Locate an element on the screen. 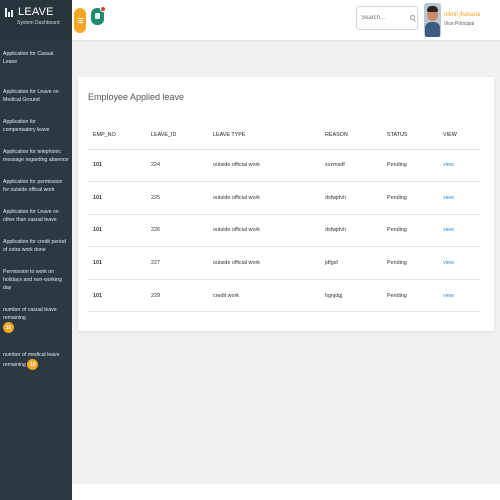  reason-cell: jdfgsf is located at coordinates (351, 263).